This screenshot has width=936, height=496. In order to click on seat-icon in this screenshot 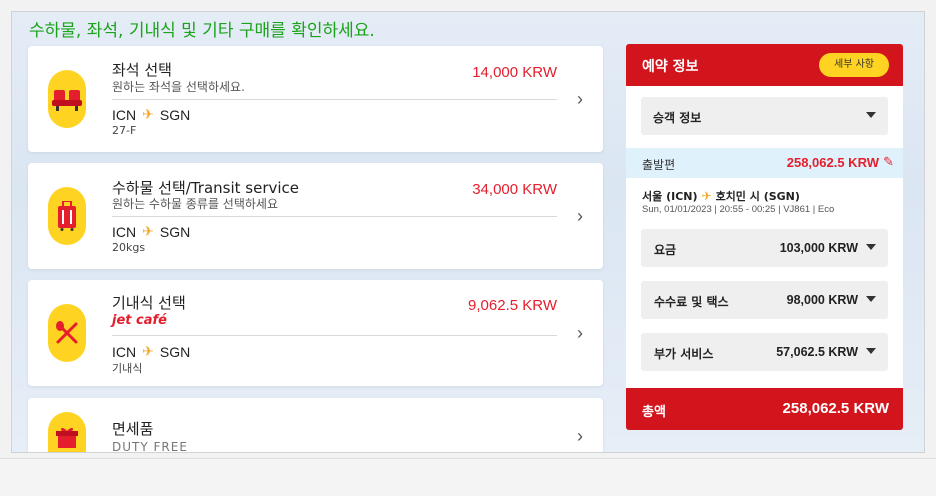, I will do `click(67, 99)`.